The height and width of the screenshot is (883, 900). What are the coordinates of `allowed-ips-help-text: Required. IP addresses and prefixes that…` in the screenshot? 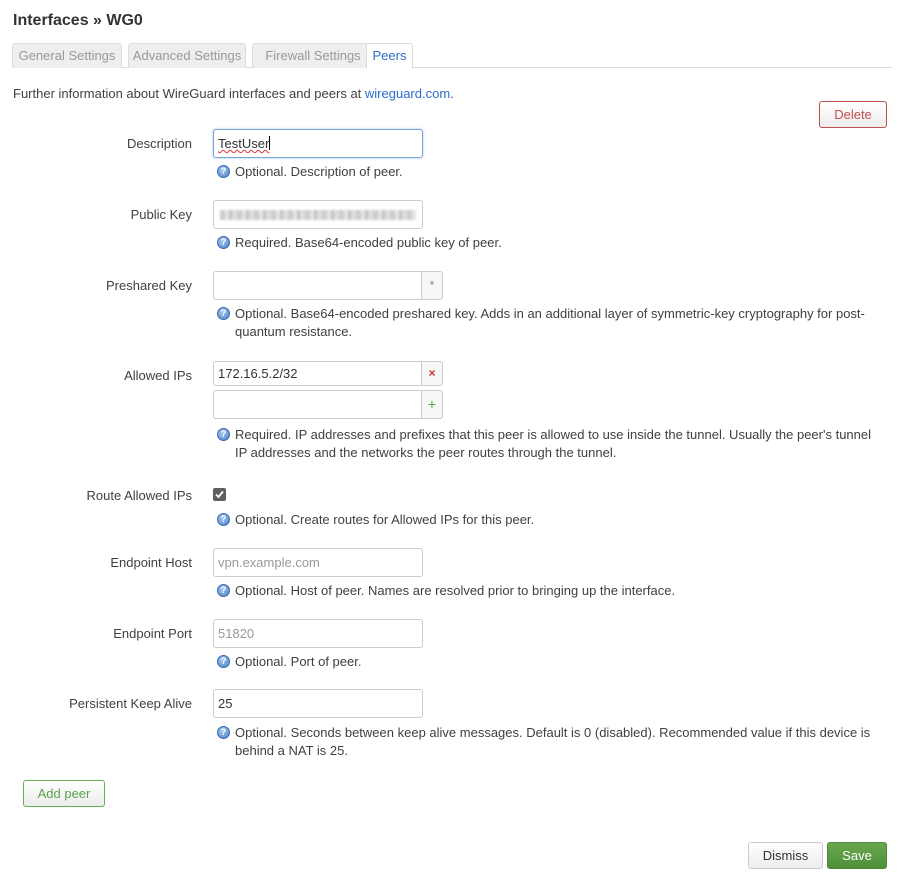 It's located at (553, 443).